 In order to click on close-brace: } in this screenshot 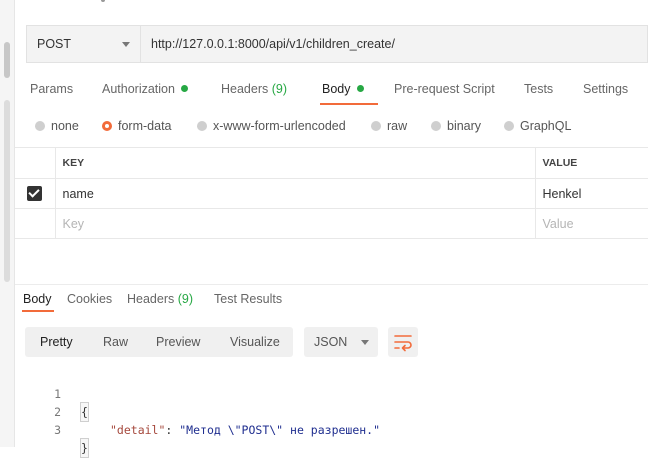, I will do `click(84, 448)`.